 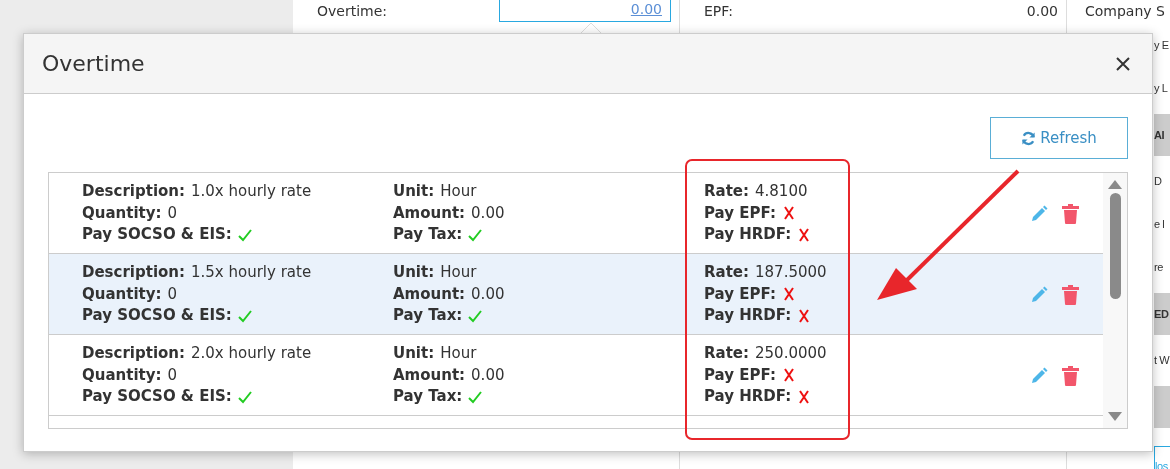 I want to click on scroll-up-icon, so click(x=1115, y=184).